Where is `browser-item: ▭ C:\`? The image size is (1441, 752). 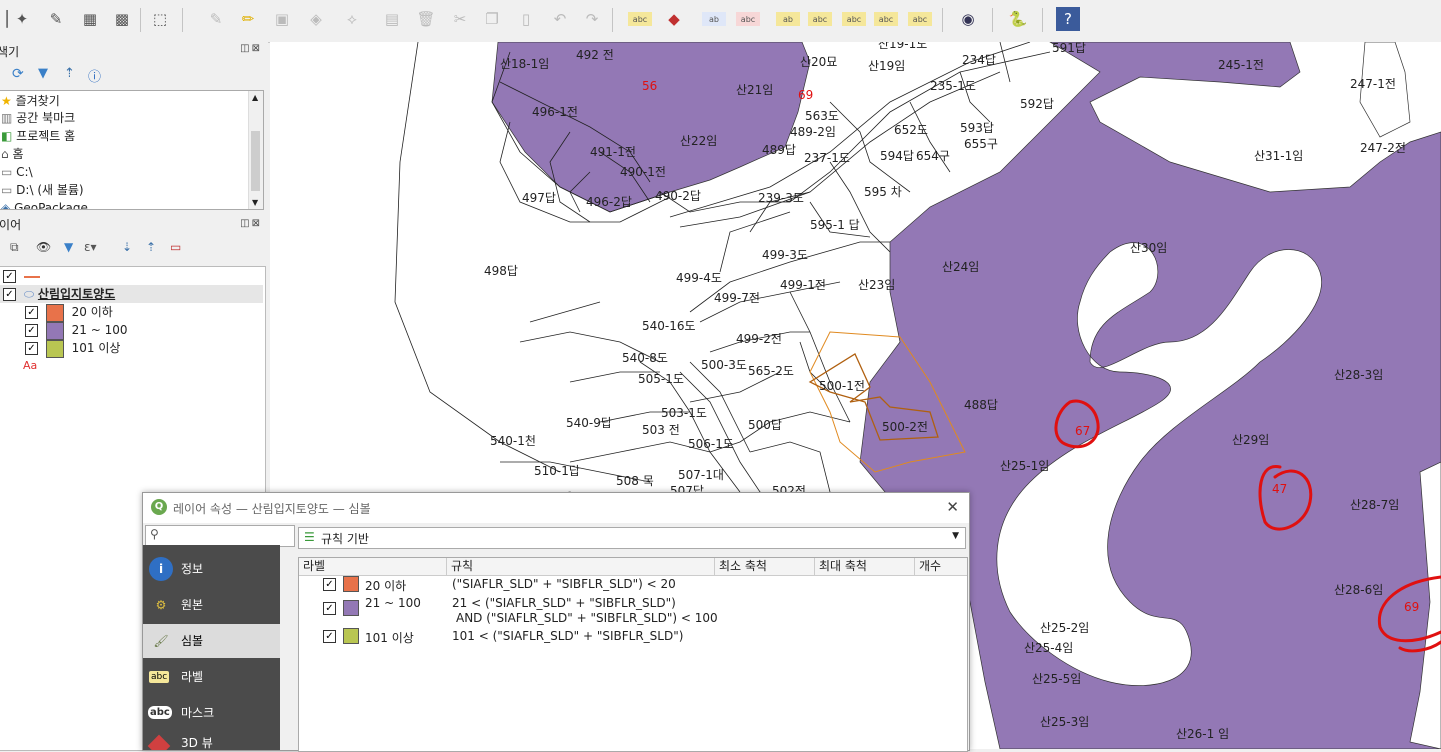
browser-item: ▭ C:\ is located at coordinates (17, 172).